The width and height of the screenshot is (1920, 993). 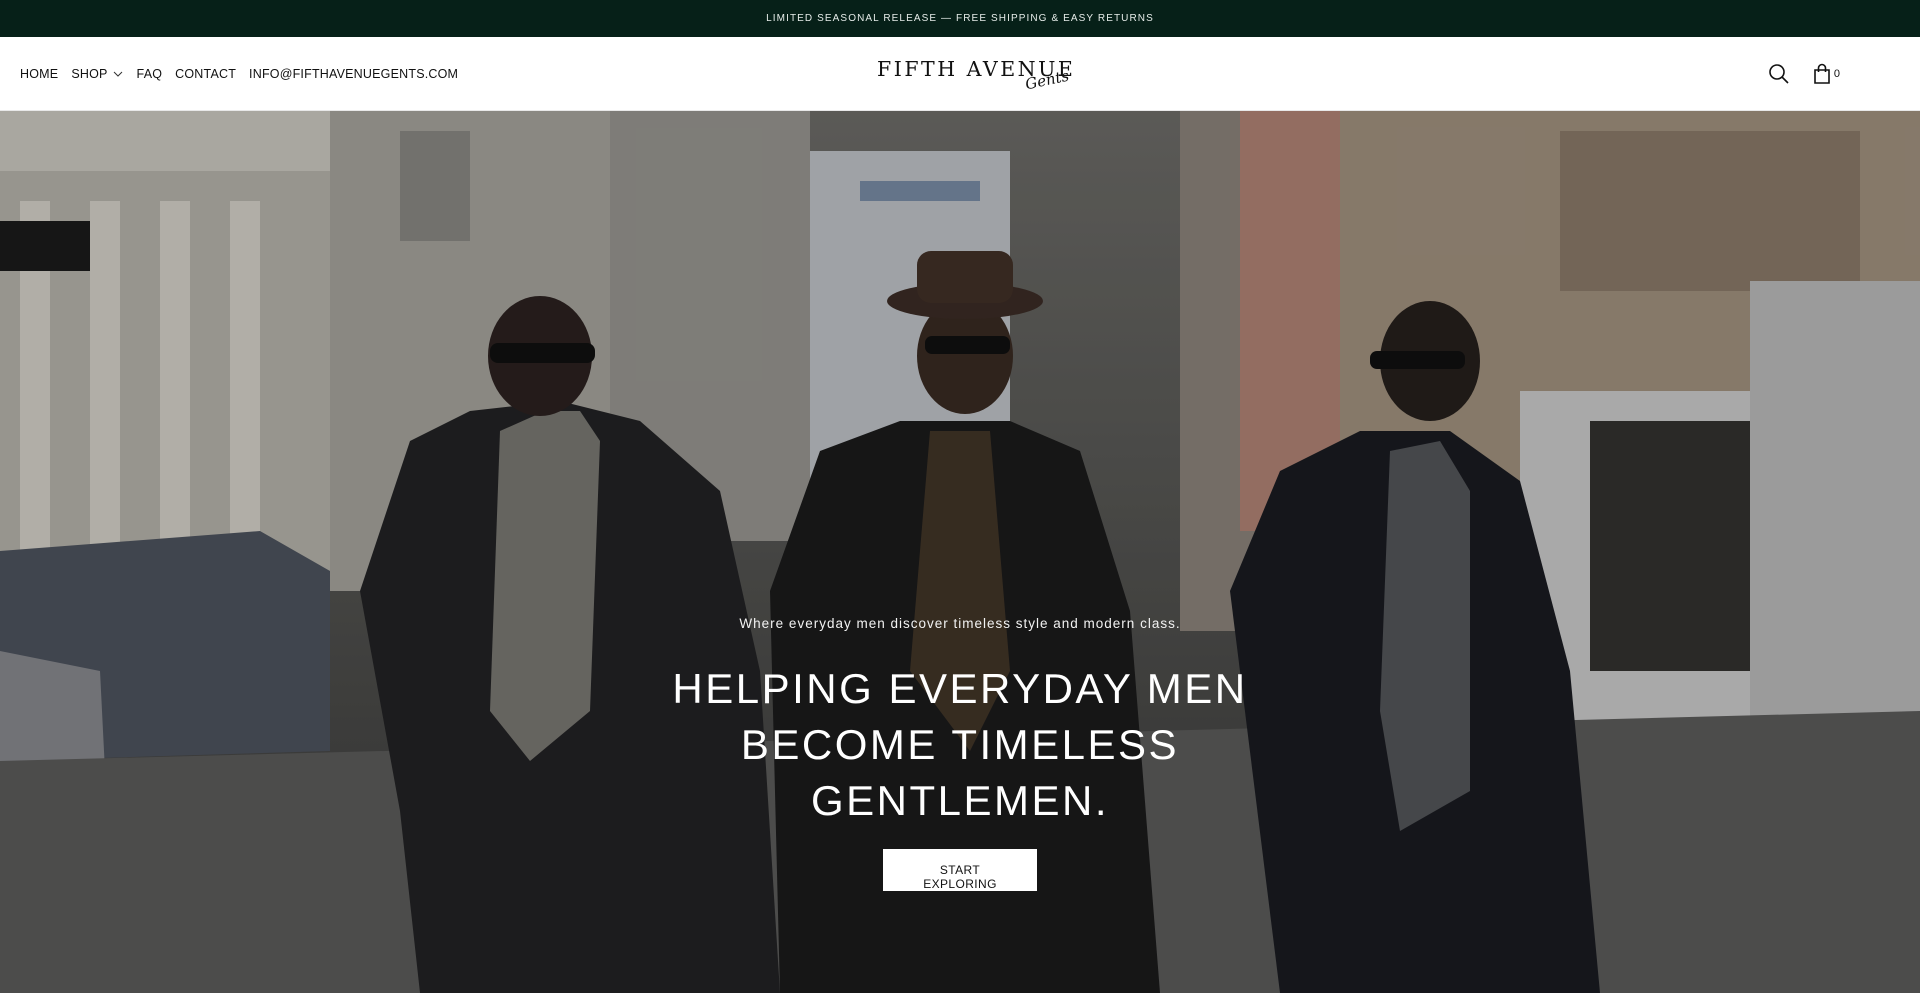 I want to click on cart-button: 0, so click(x=1826, y=74).